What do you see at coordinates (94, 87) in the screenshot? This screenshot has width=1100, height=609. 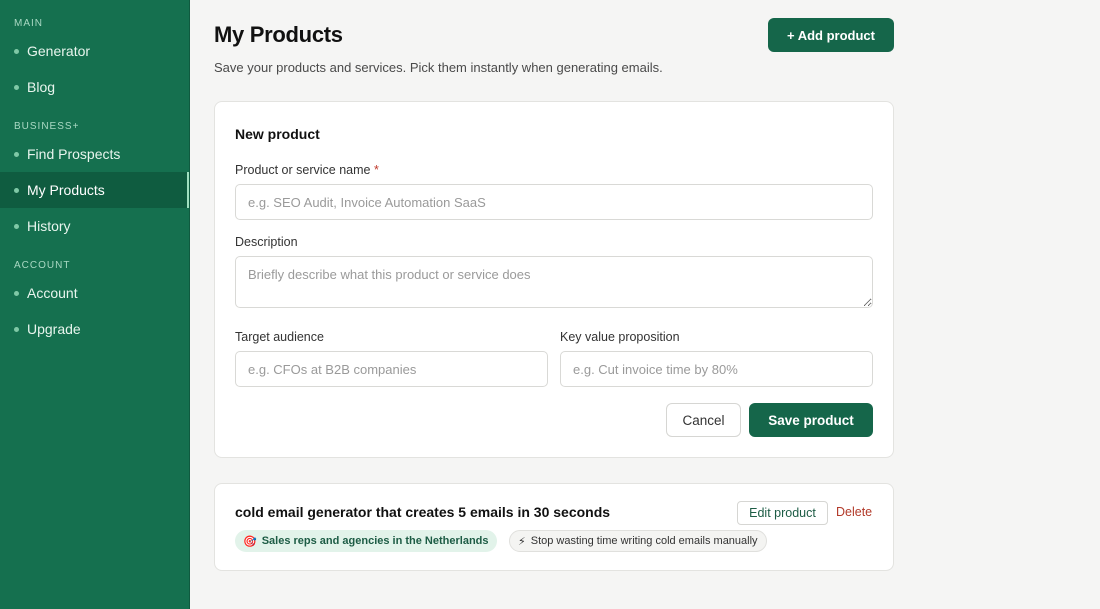 I see `sidebar-item-blog: Blog` at bounding box center [94, 87].